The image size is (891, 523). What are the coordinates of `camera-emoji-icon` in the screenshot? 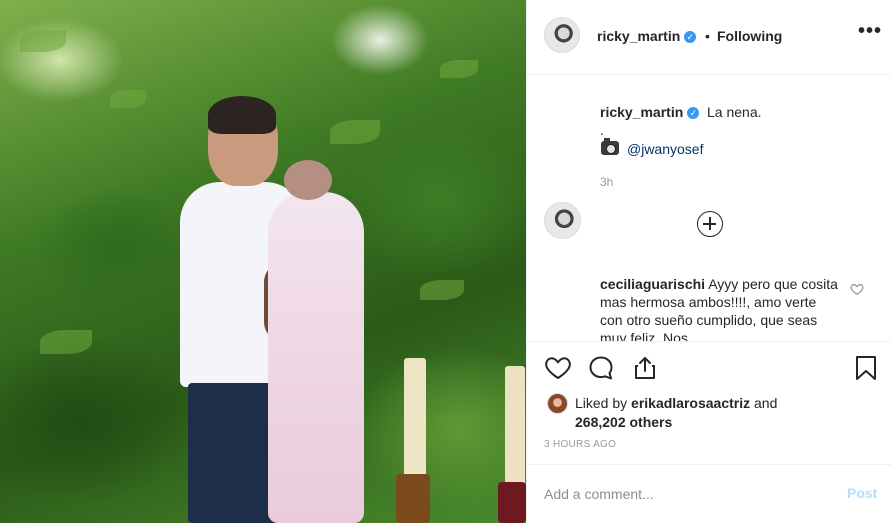 It's located at (610, 146).